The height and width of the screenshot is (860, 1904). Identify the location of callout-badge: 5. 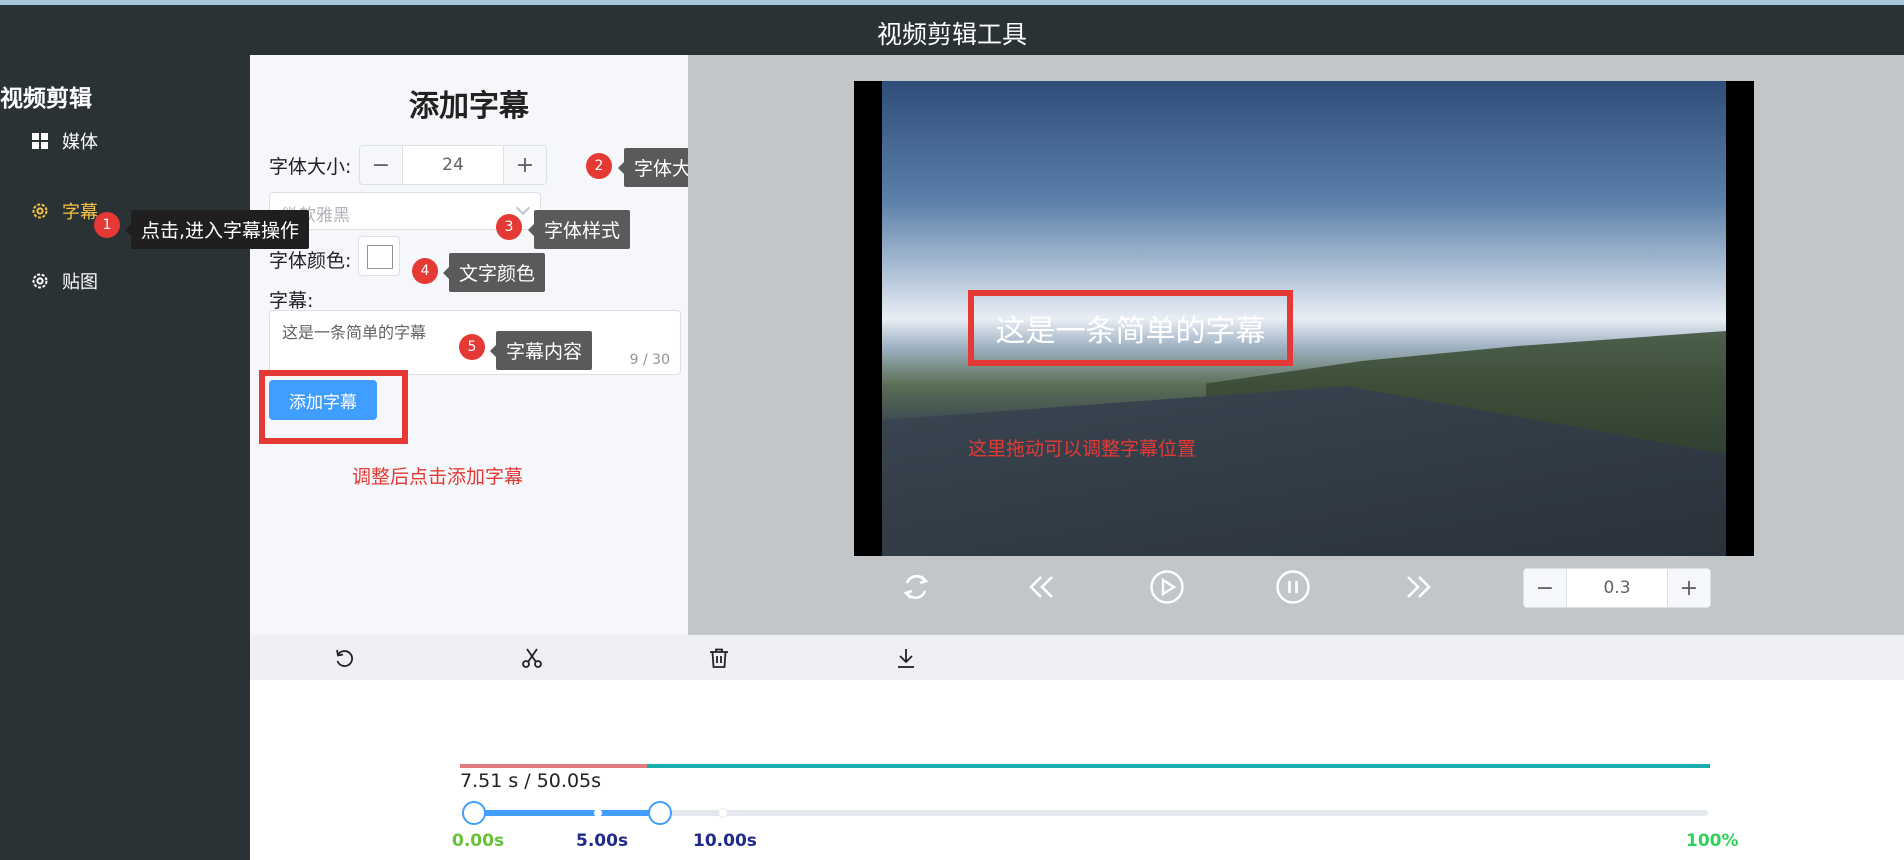
(472, 347).